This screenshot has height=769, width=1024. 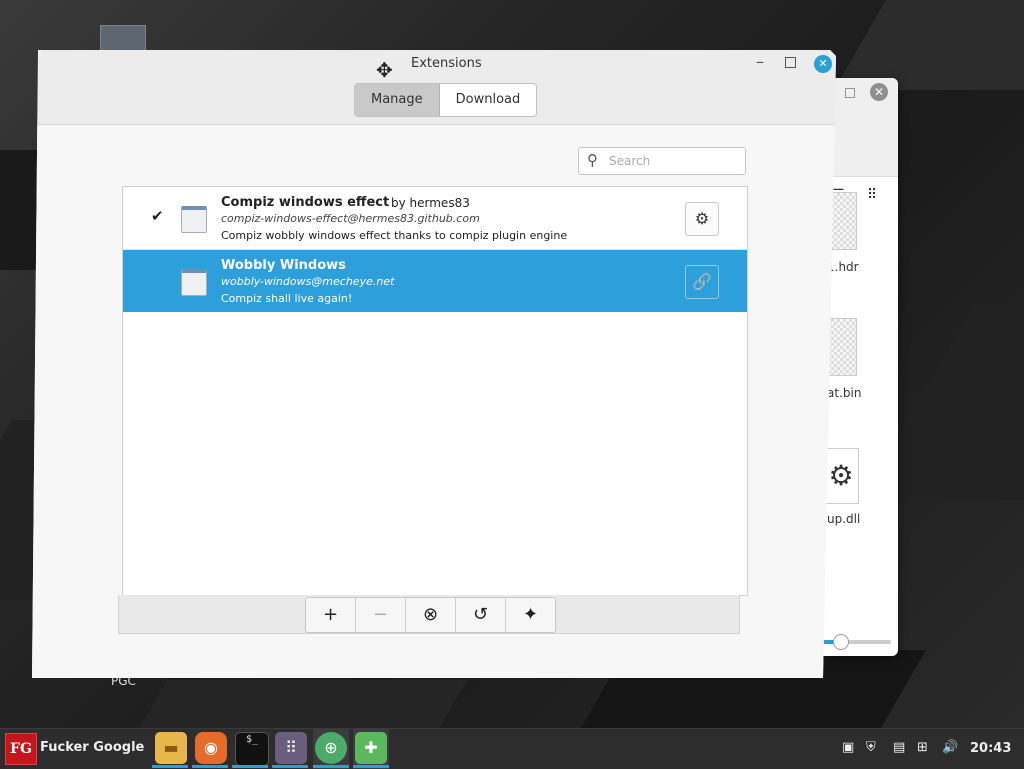 I want to click on notes-icon: ▣, so click(x=848, y=747).